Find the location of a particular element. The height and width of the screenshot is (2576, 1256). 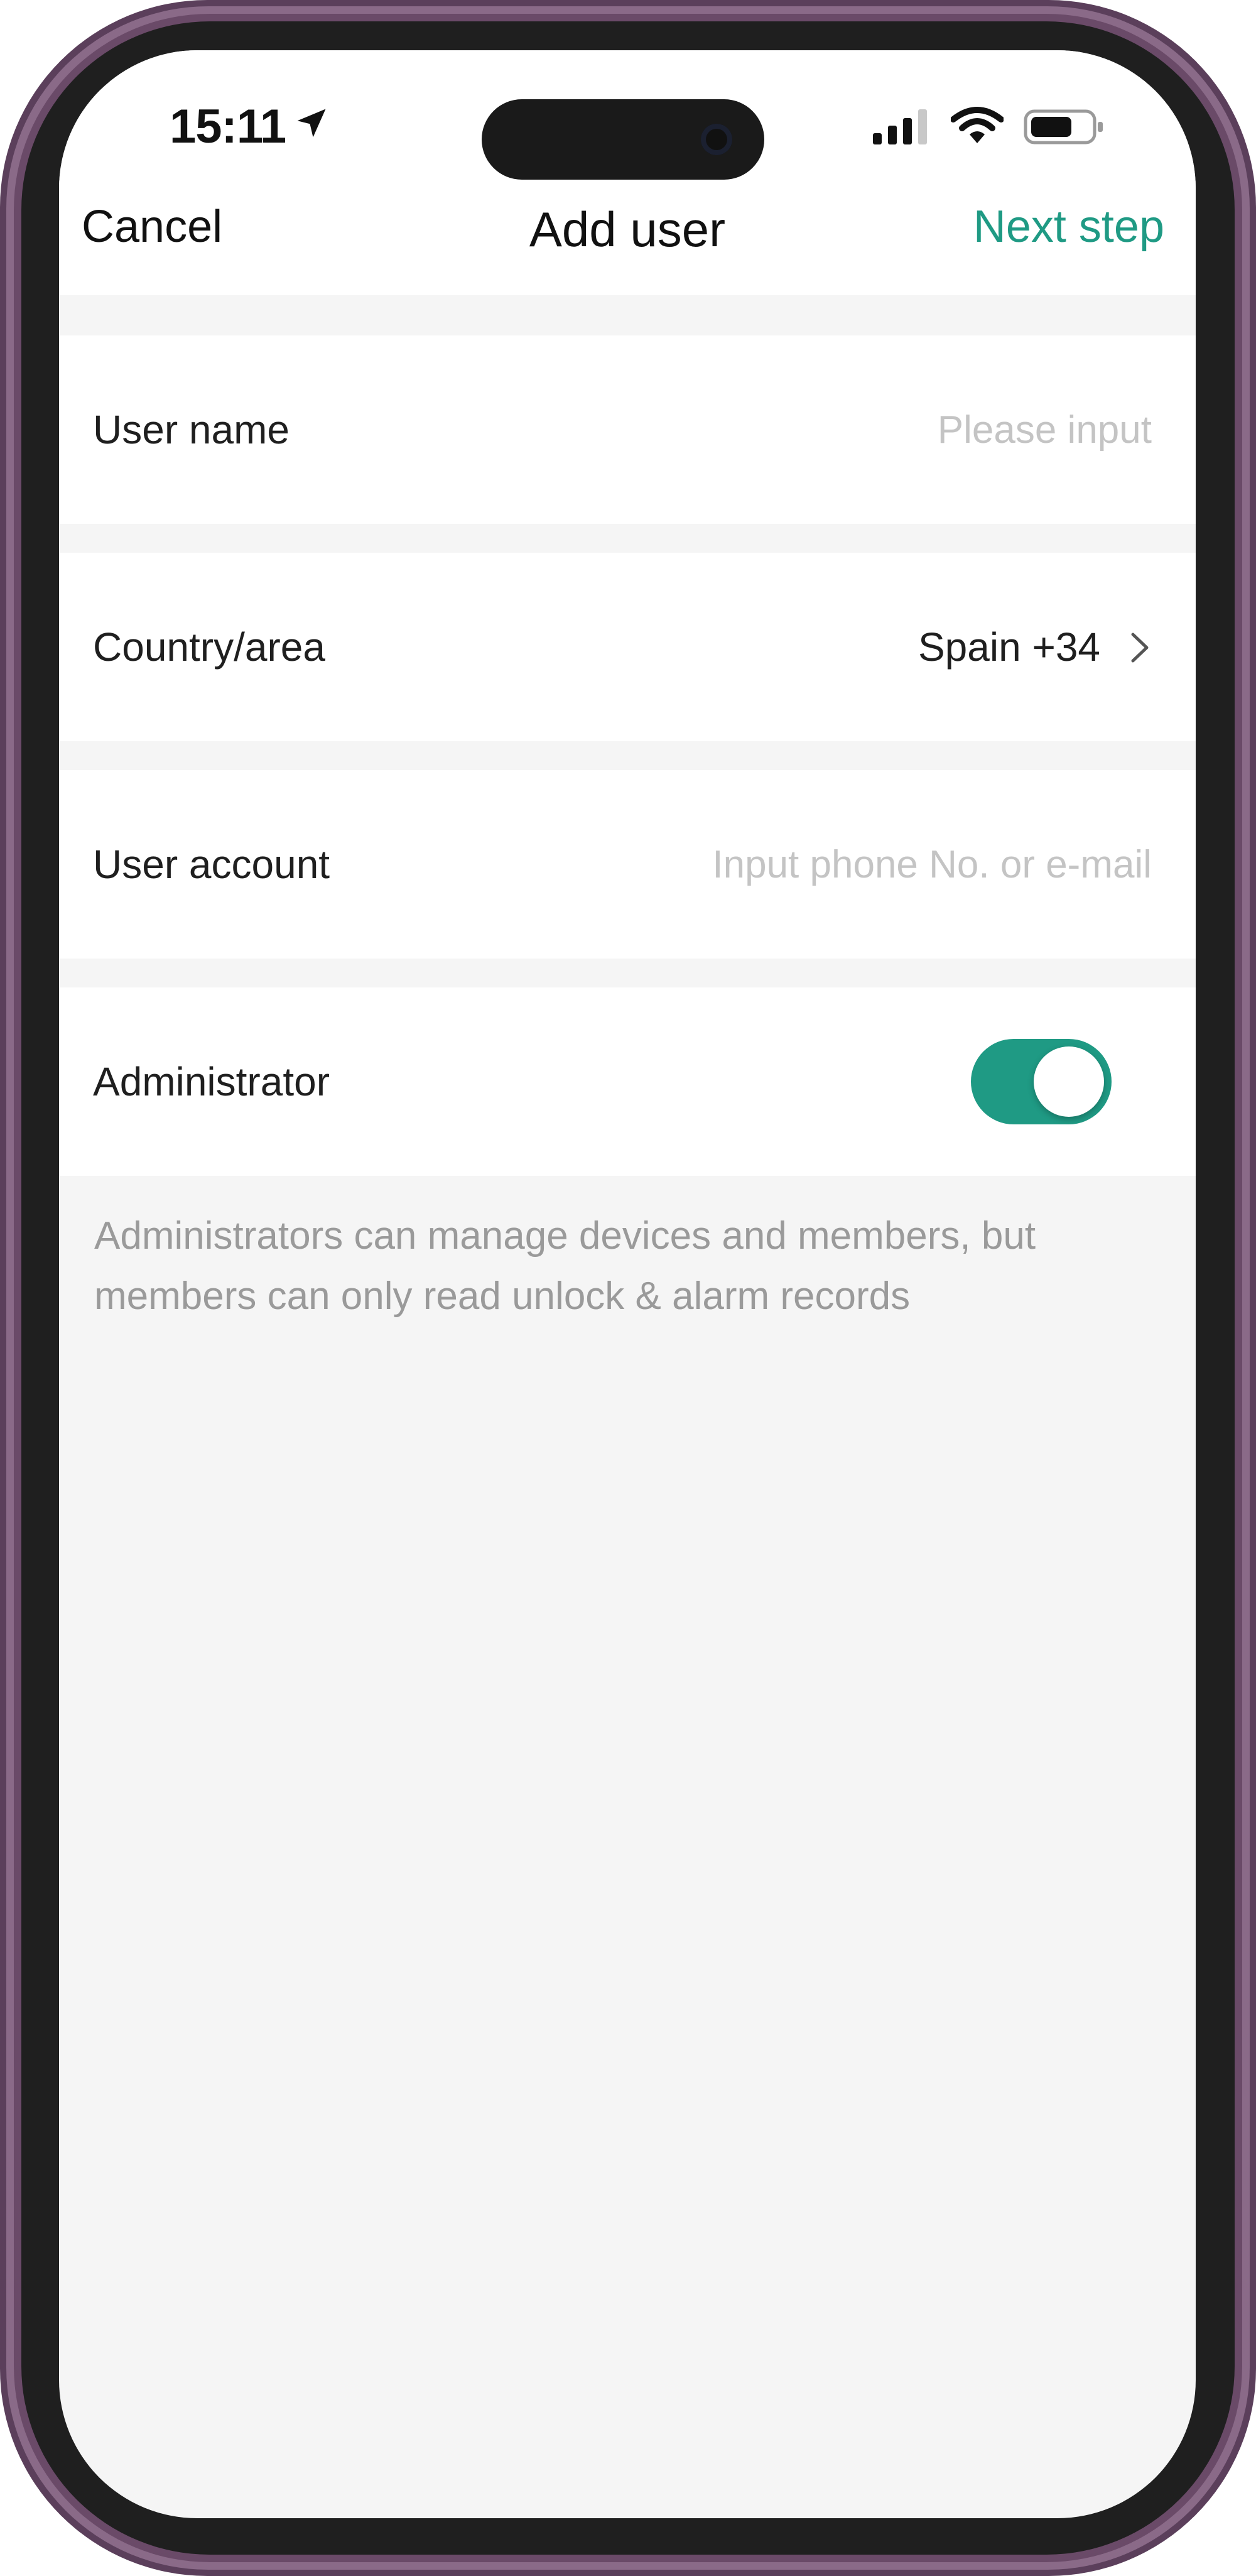

administrator-toggle is located at coordinates (1041, 1081).